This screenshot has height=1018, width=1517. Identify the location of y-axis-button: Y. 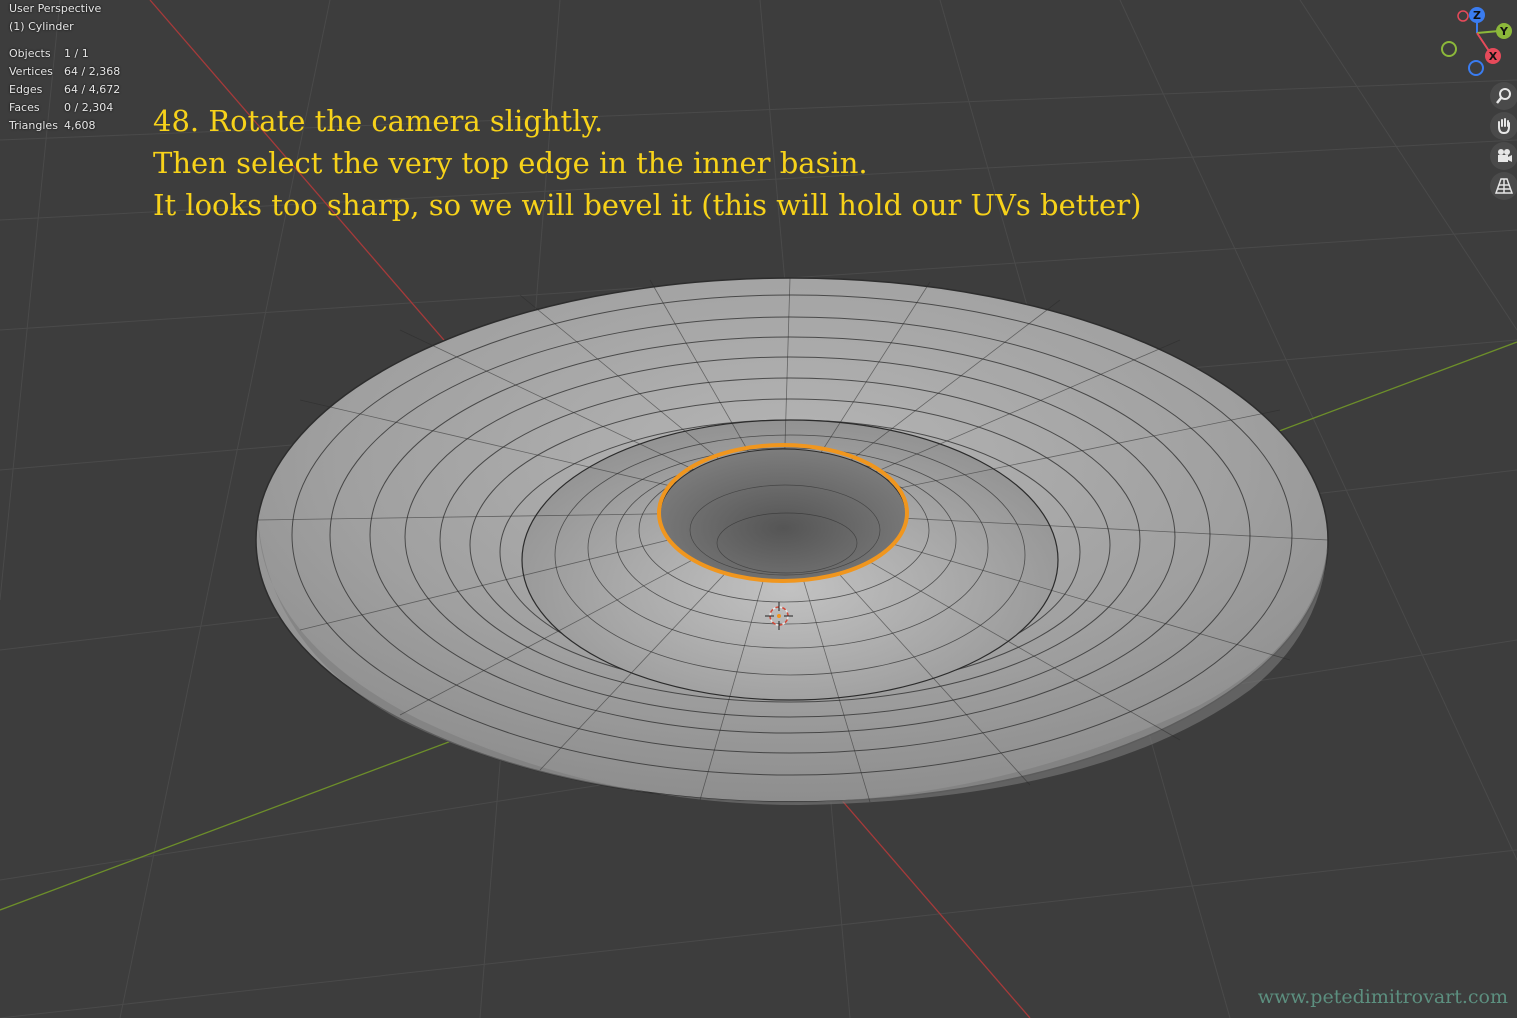
(1504, 31).